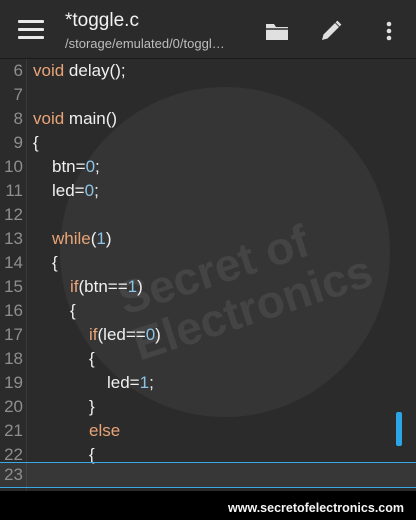  I want to click on website-credit: www.secretofelectronics.com, so click(316, 508).